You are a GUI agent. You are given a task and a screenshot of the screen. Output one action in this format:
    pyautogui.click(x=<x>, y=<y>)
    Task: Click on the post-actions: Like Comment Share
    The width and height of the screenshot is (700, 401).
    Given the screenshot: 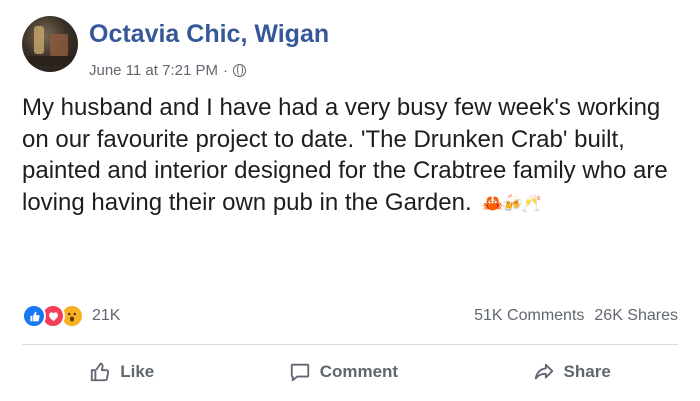 What is the action you would take?
    pyautogui.click(x=350, y=372)
    